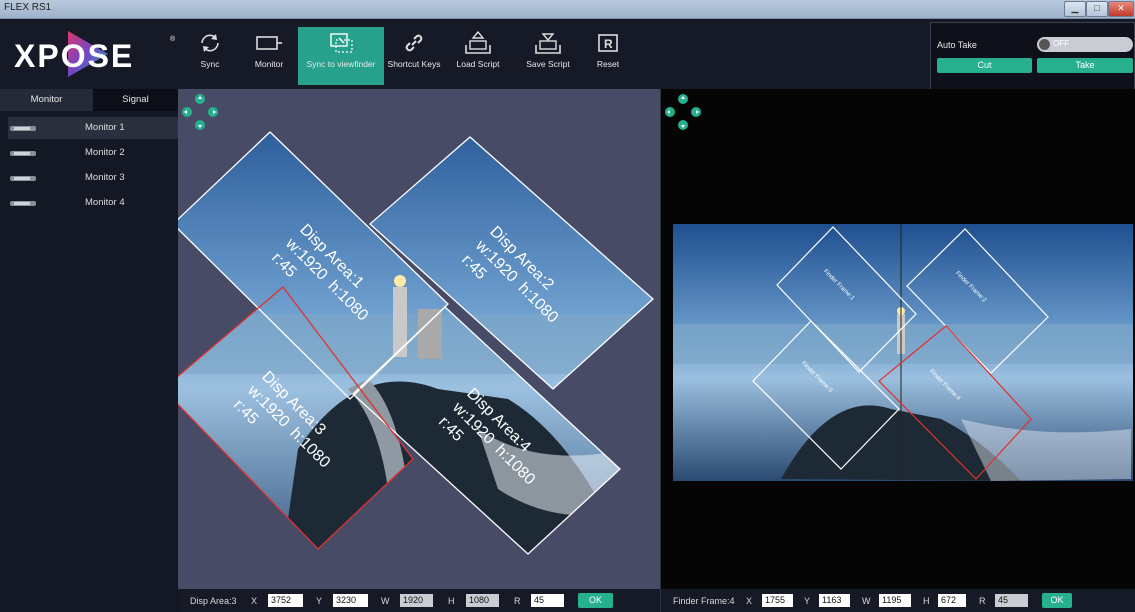 The height and width of the screenshot is (612, 1135). Describe the element at coordinates (210, 56) in the screenshot. I see `sync-button: Sync` at that location.